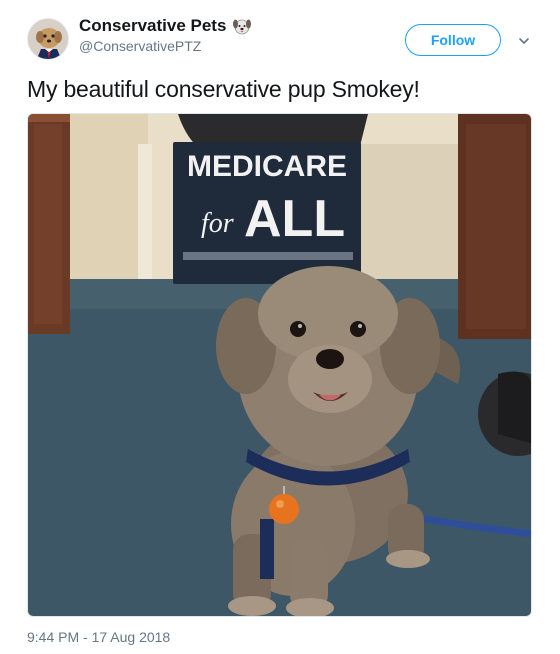 The image size is (560, 654). I want to click on account-handle: @ConservativePTZ, so click(165, 46).